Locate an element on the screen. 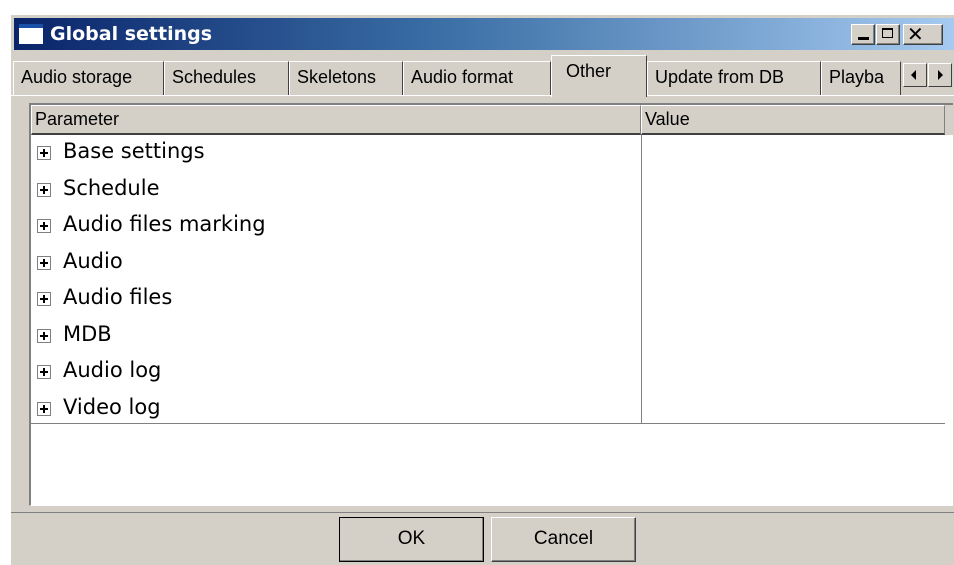 The width and height of the screenshot is (954, 565). tab-scroll-right-button is located at coordinates (940, 75).